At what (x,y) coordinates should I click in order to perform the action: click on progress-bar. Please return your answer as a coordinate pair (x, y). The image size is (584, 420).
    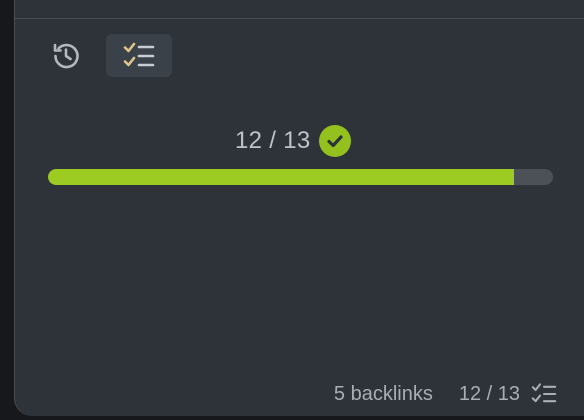
    Looking at the image, I should click on (300, 177).